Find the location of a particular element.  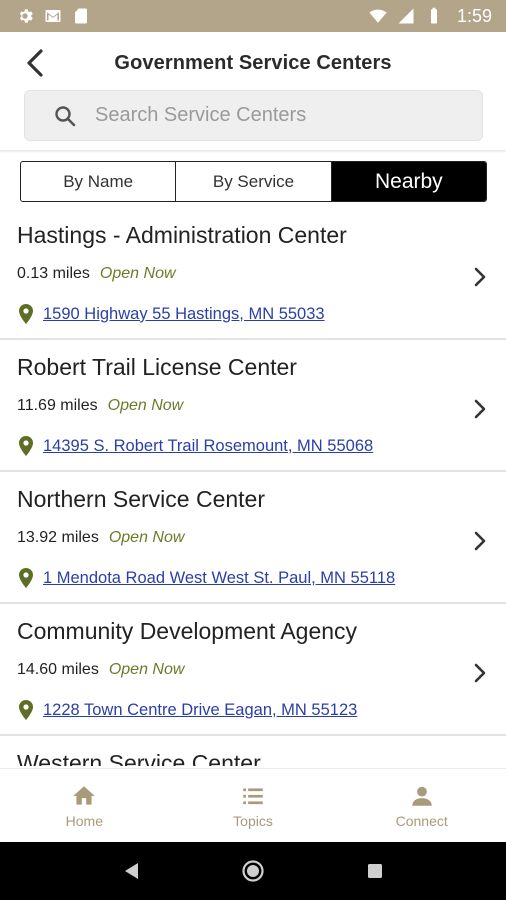

center-address-row: 1228 Town Centre Drive Eagan, MN 55123 is located at coordinates (187, 710).